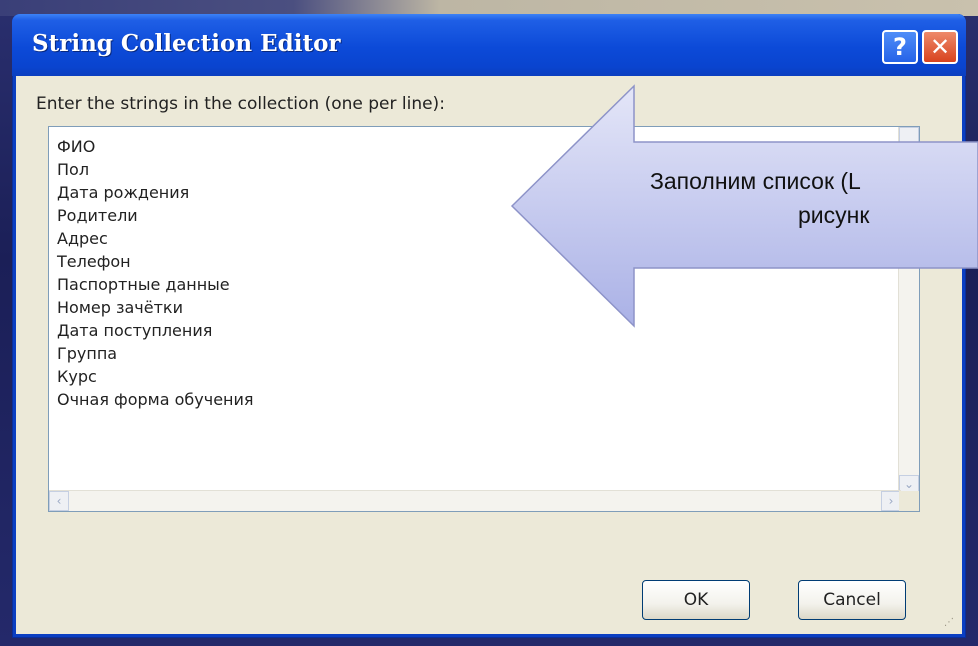 Image resolution: width=978 pixels, height=646 pixels. Describe the element at coordinates (696, 600) in the screenshot. I see `ok-button: OK` at that location.